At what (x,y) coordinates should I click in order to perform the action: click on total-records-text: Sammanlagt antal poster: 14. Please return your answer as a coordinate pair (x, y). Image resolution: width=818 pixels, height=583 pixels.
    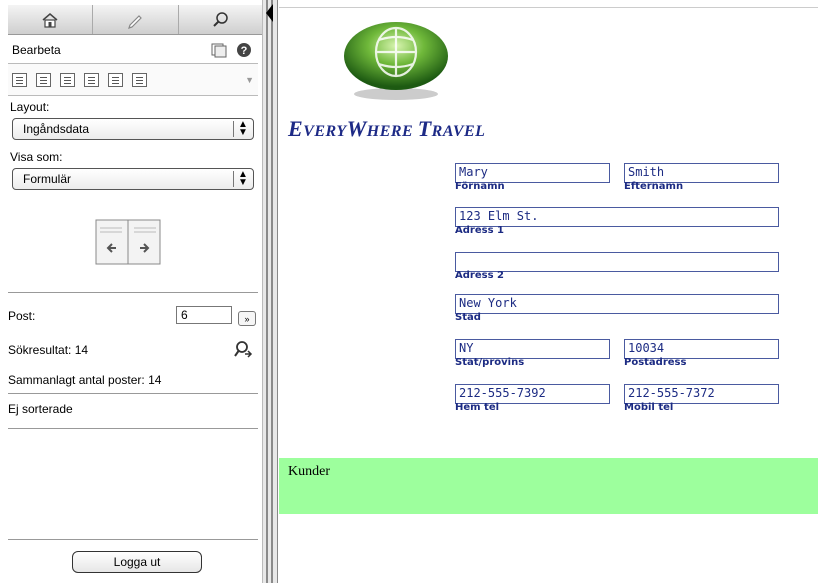
    Looking at the image, I should click on (85, 380).